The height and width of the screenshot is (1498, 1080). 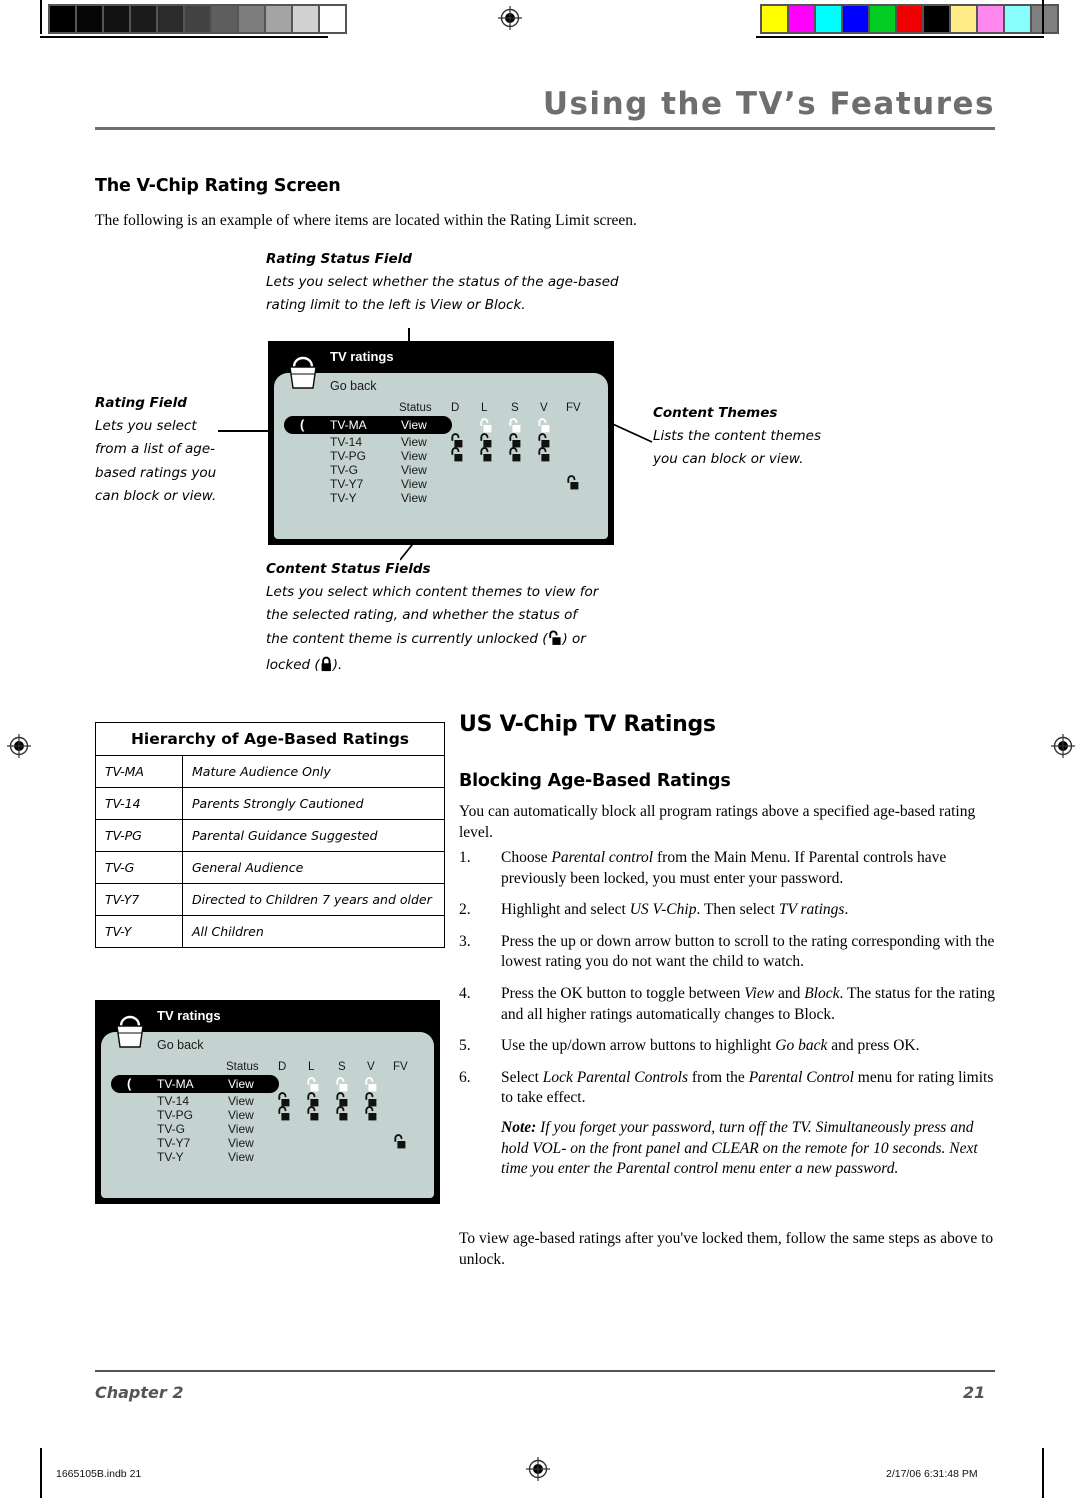 I want to click on callout-line-2: you can block or view., so click(x=728, y=459).